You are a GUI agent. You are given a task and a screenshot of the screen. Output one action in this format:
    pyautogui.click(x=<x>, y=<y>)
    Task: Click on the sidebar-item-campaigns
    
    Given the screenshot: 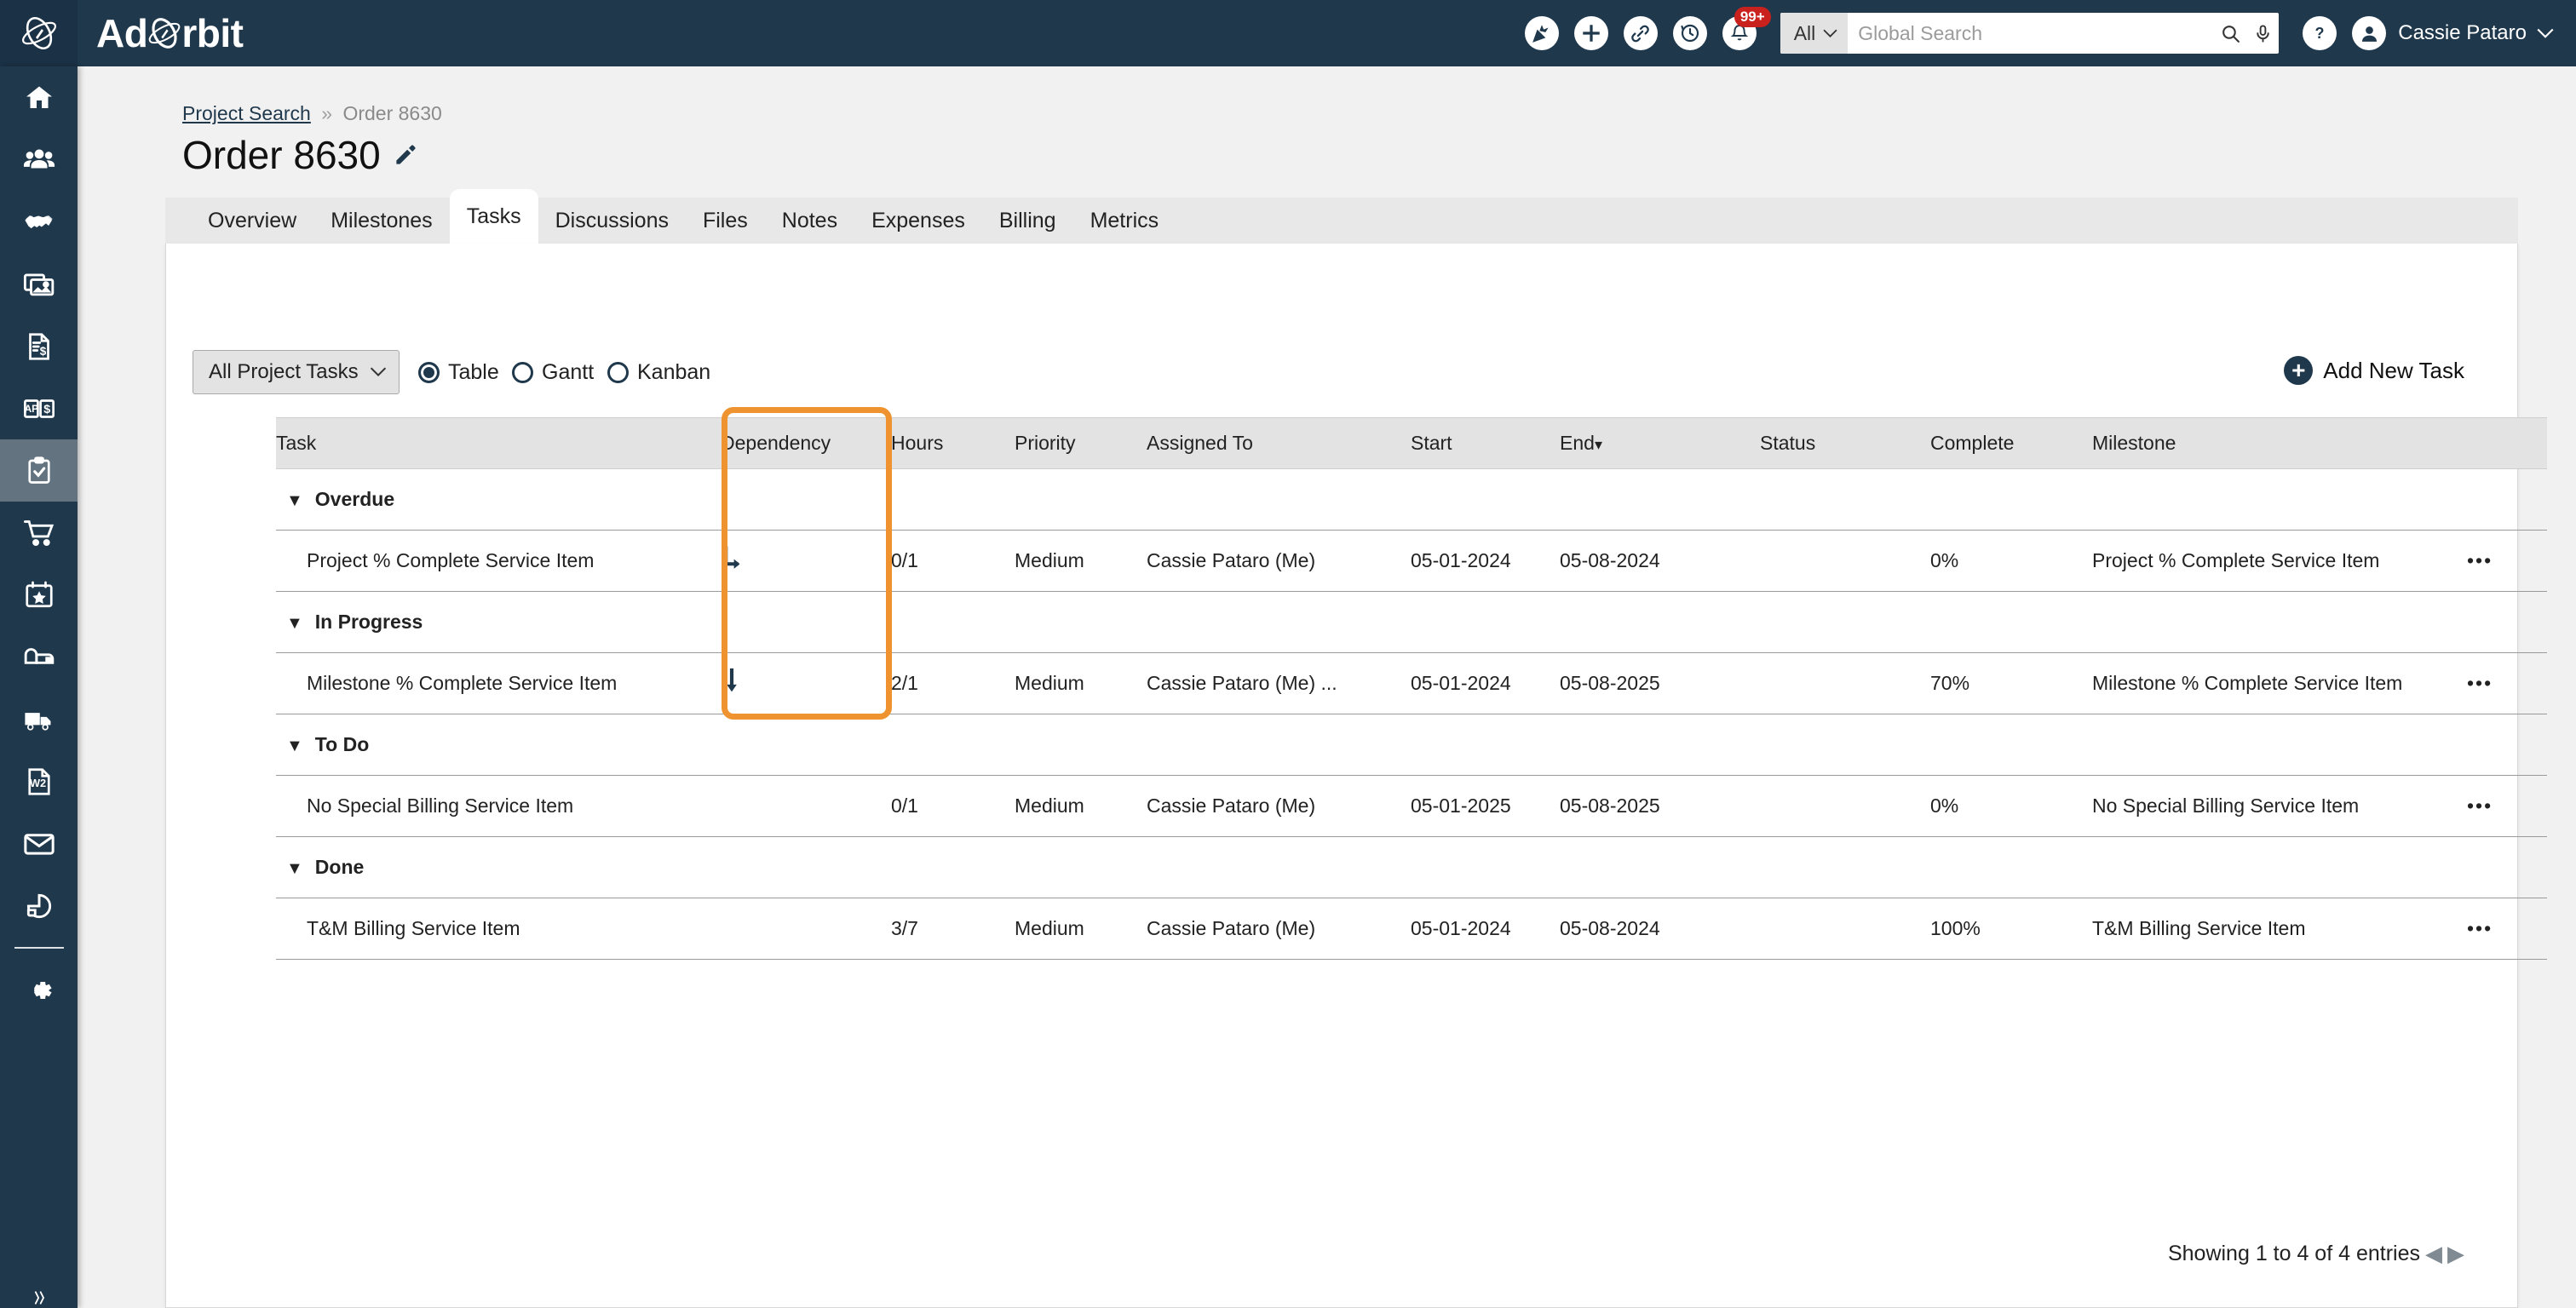 What is the action you would take?
    pyautogui.click(x=39, y=595)
    